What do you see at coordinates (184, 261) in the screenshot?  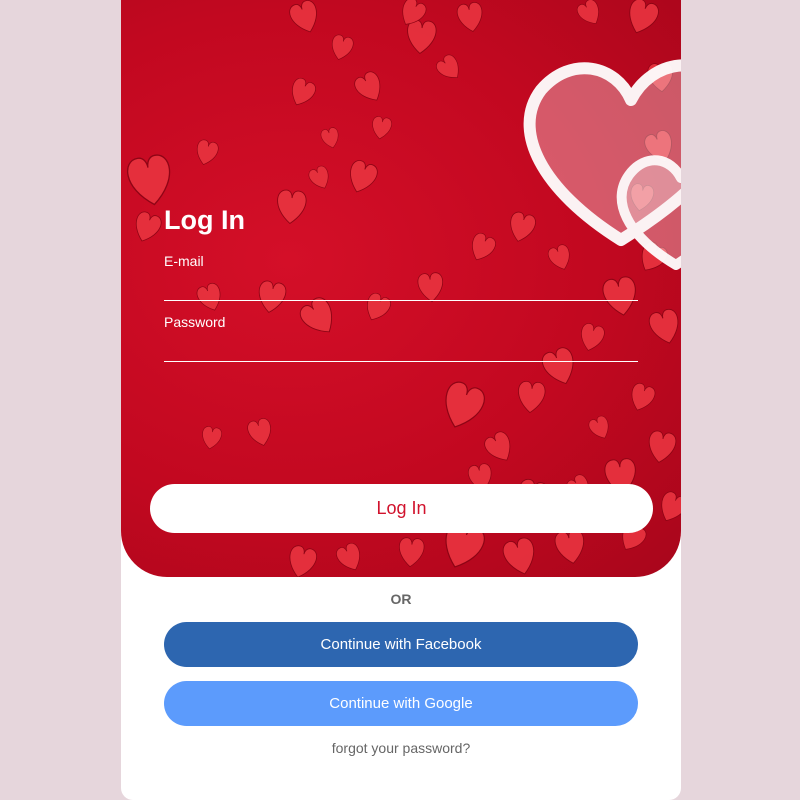 I see `email-label: E-mail` at bounding box center [184, 261].